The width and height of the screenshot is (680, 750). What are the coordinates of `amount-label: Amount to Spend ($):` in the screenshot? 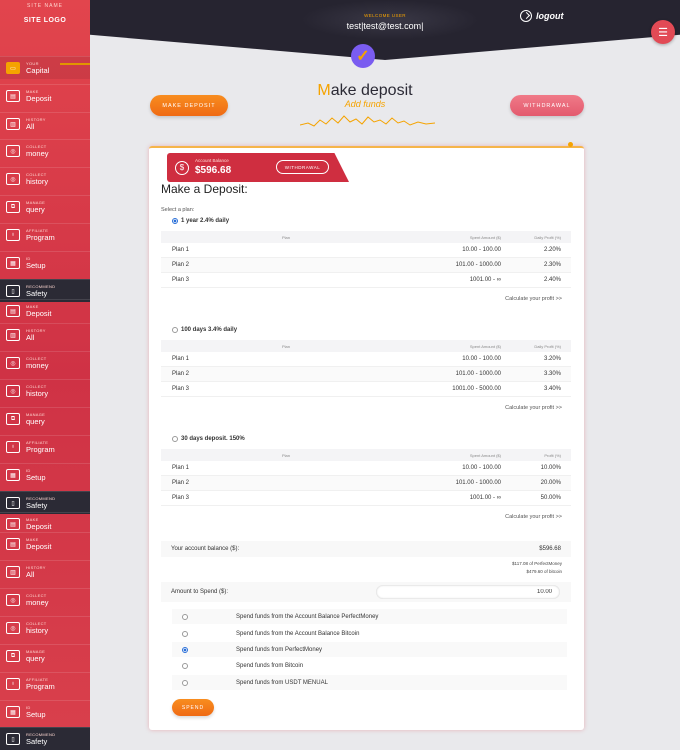 It's located at (200, 592).